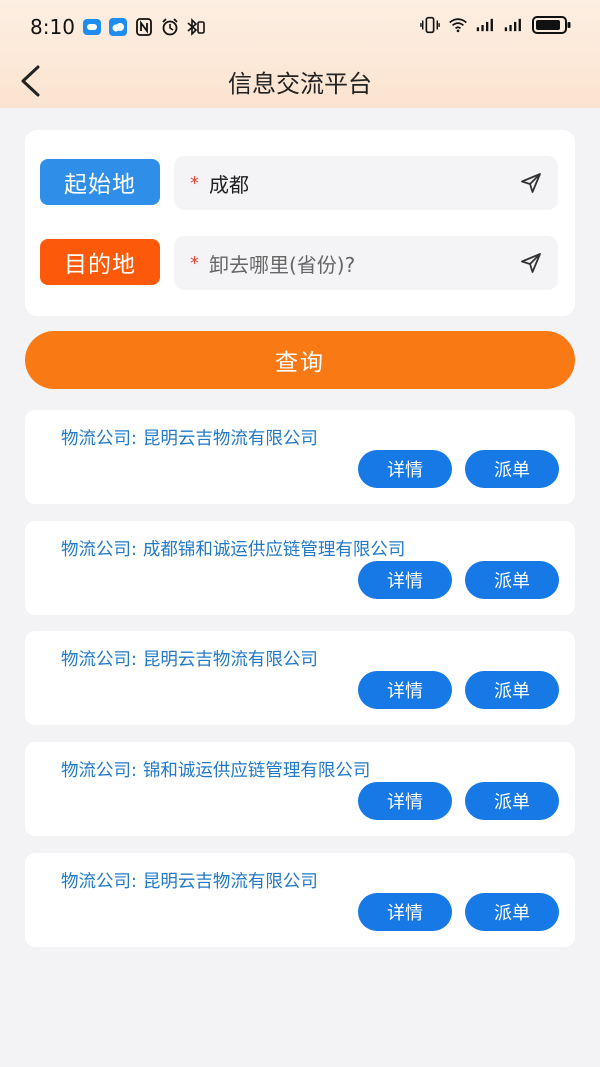  I want to click on bluetooth-icon, so click(196, 27).